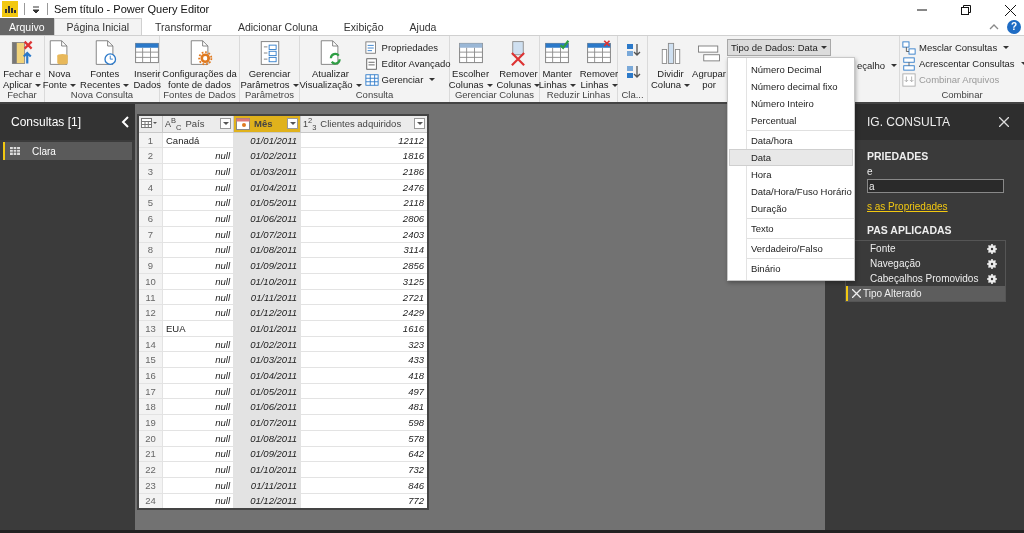 The width and height of the screenshot is (1024, 533). What do you see at coordinates (269, 64) in the screenshot?
I see `ribbon-button: Gerenciar Parâmetros` at bounding box center [269, 64].